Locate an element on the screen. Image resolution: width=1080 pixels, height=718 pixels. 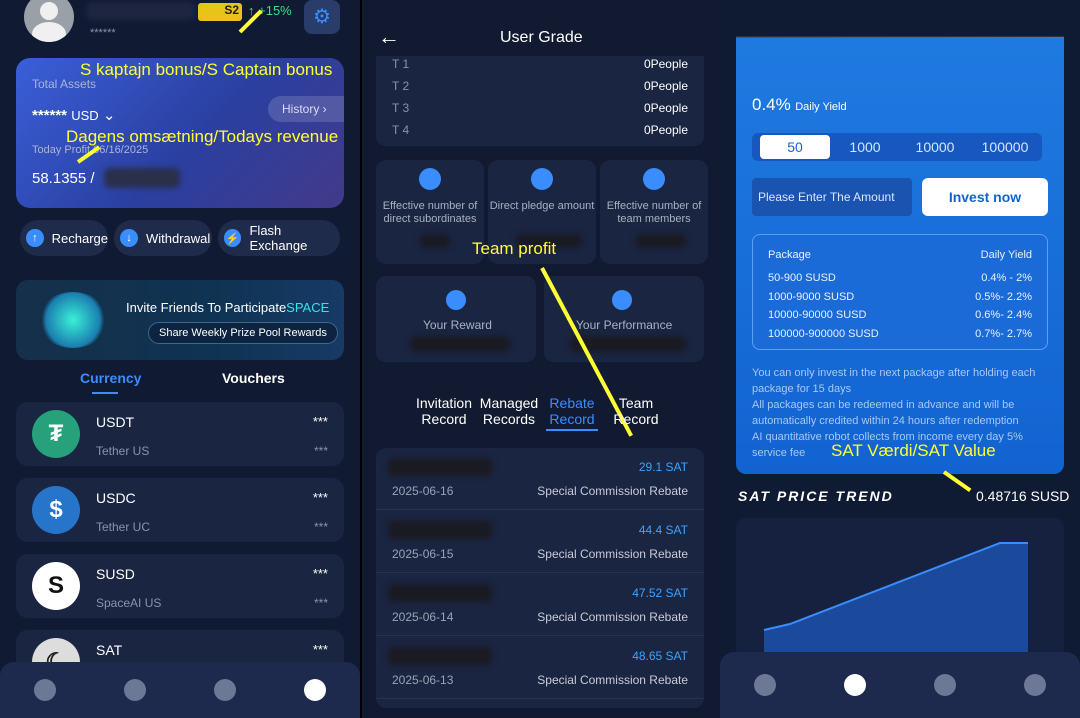
lightning-icon: ⚡ is located at coordinates (233, 238).